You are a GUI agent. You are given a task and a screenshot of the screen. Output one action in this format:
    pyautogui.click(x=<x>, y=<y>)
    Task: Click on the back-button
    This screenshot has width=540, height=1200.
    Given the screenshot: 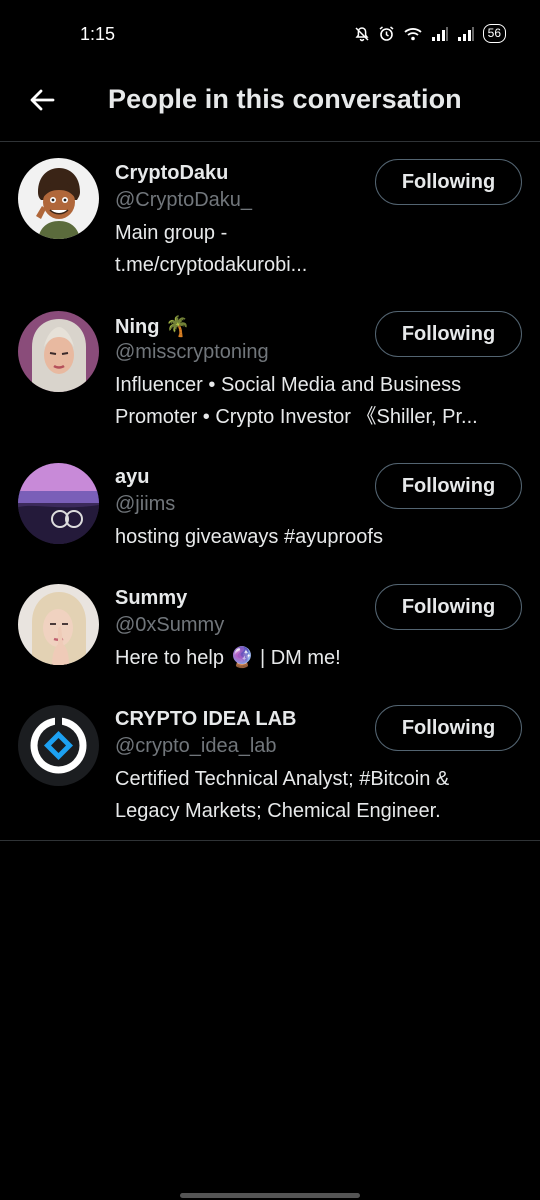 What is the action you would take?
    pyautogui.click(x=42, y=102)
    